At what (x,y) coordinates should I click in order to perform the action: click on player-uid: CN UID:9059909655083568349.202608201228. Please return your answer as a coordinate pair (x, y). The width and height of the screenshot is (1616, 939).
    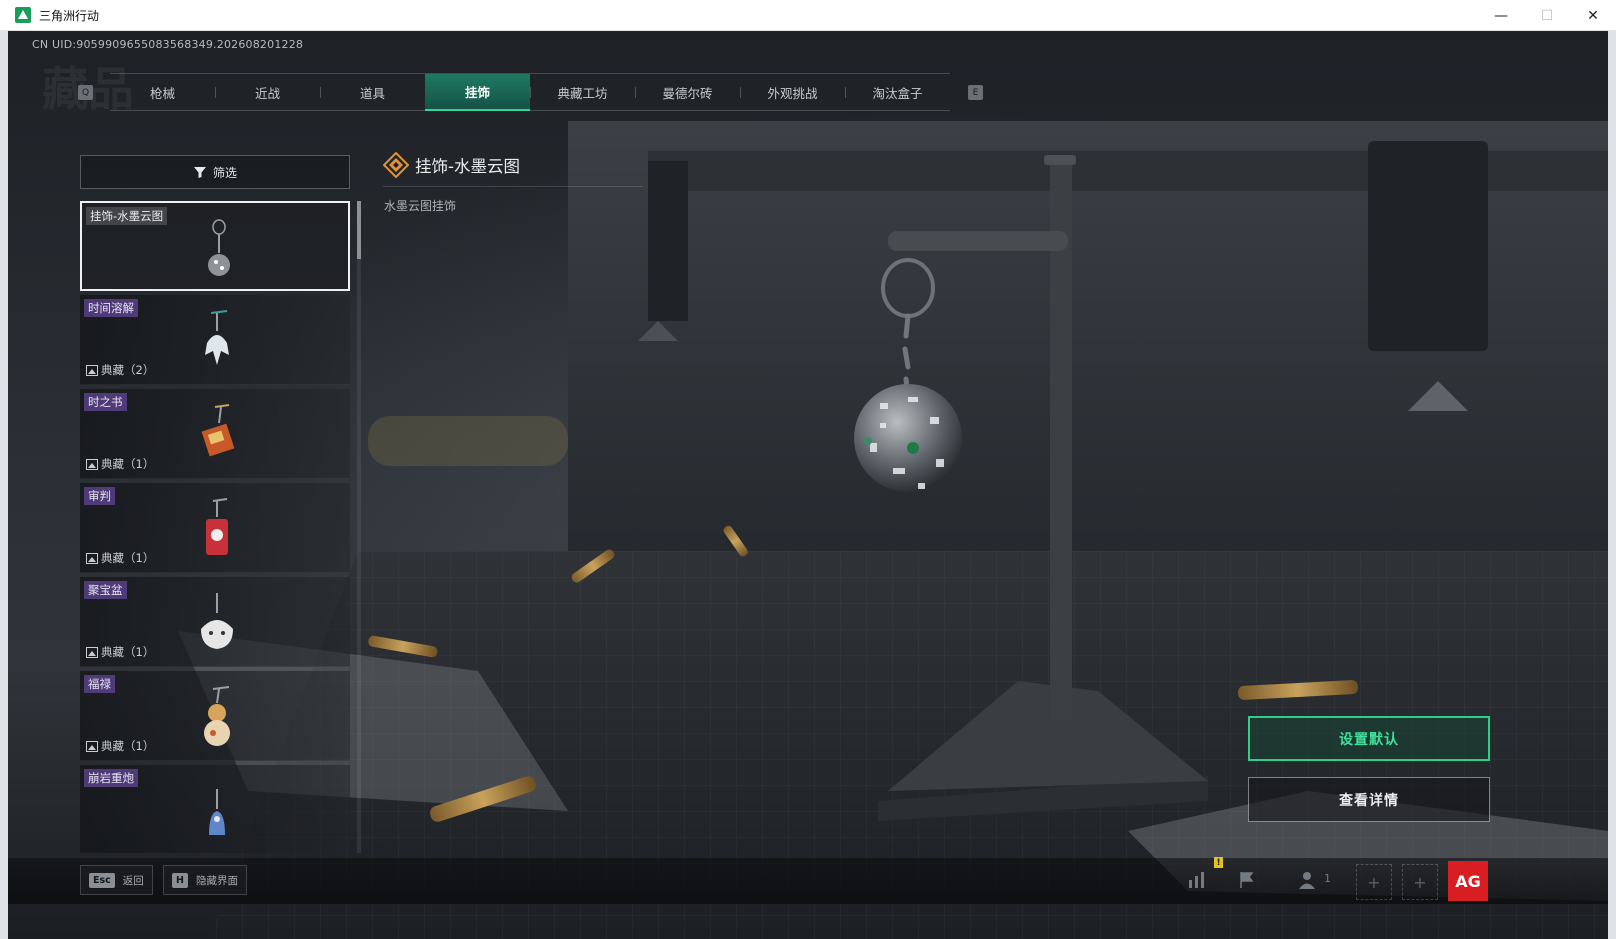
    Looking at the image, I should click on (168, 44).